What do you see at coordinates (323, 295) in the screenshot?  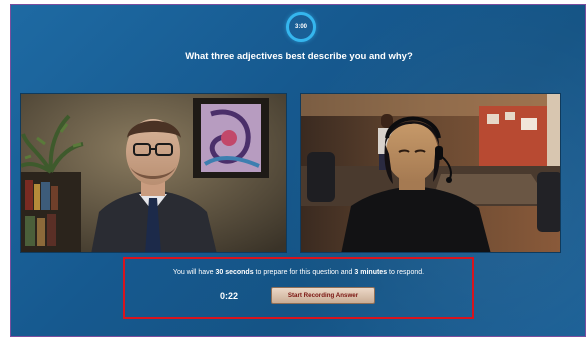 I see `start-recording-button: Start Recording Answer` at bounding box center [323, 295].